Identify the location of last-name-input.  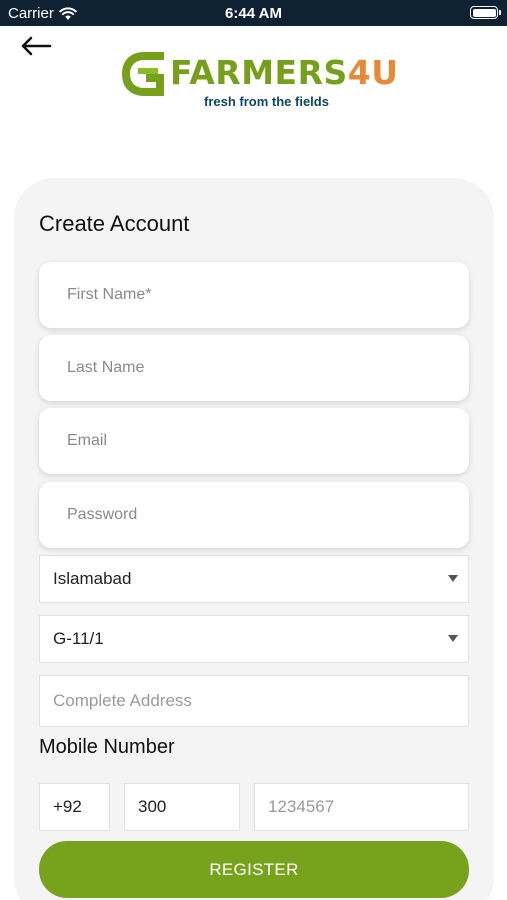
(254, 368).